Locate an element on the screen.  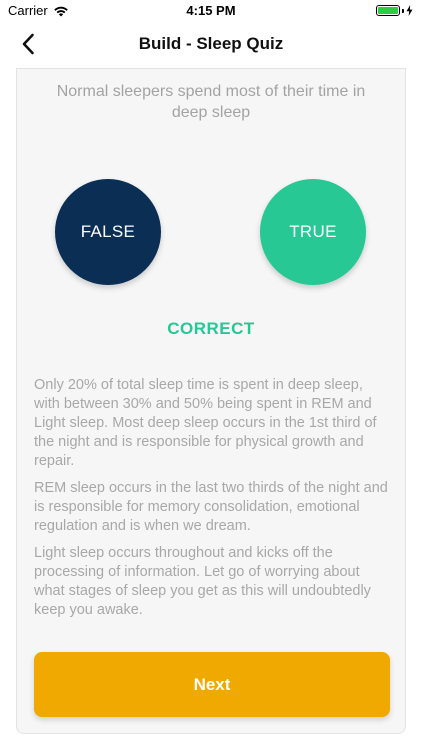
result-label: CORRECT is located at coordinates (211, 328).